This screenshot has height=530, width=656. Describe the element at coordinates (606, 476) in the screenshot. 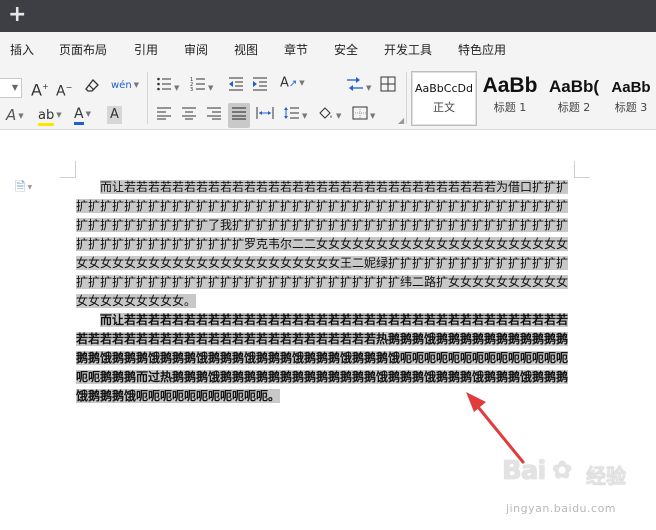

I see `watermark-experience-text: 经验` at that location.